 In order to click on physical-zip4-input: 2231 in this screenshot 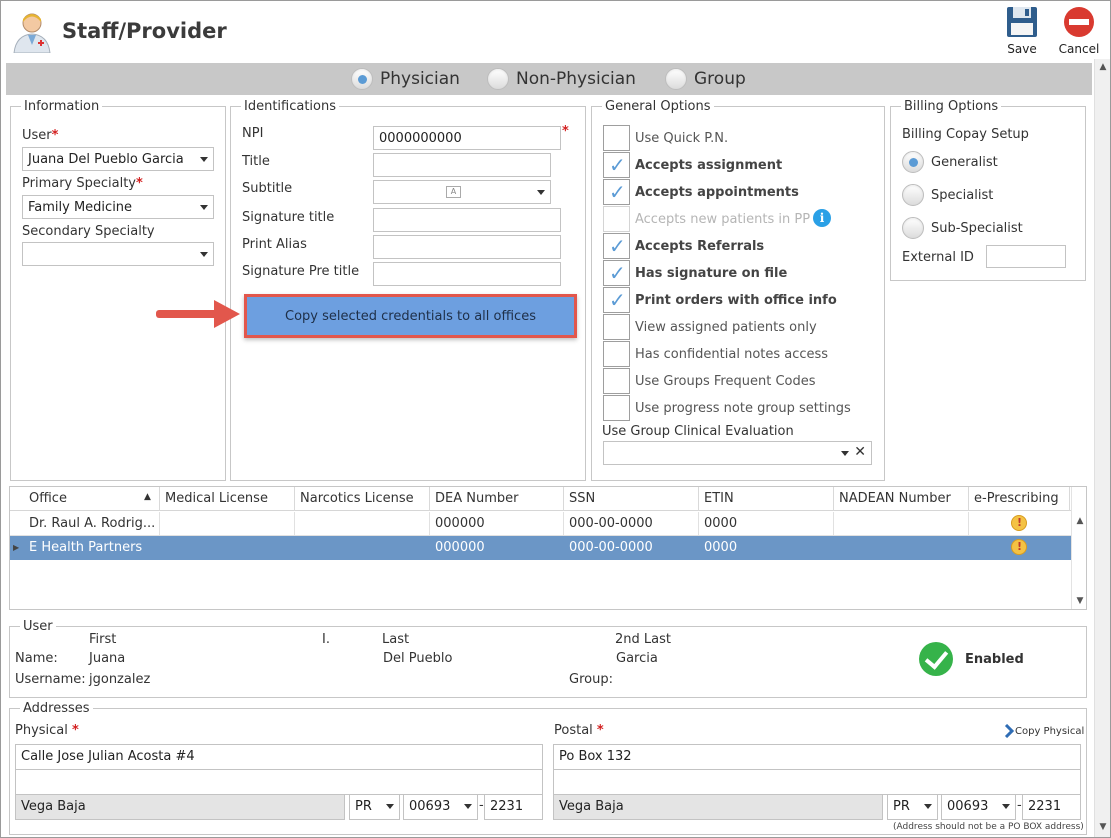, I will do `click(513, 807)`.